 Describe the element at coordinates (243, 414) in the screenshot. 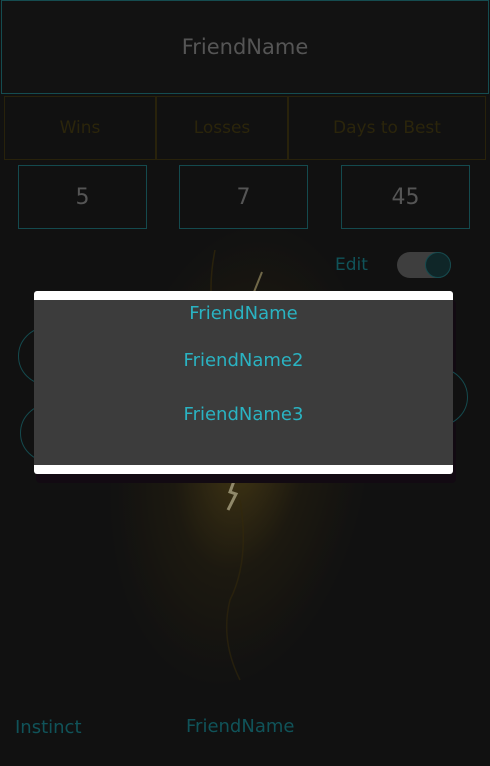

I see `dialog-item-friendname3: FriendName3` at that location.